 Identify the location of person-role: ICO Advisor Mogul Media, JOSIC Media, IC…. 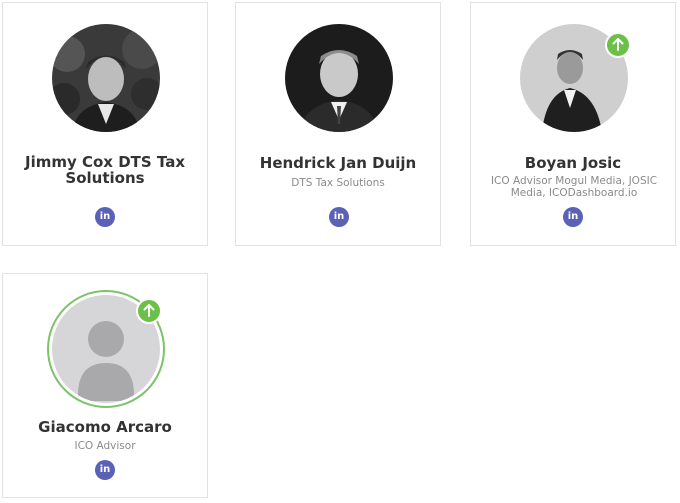
(574, 187).